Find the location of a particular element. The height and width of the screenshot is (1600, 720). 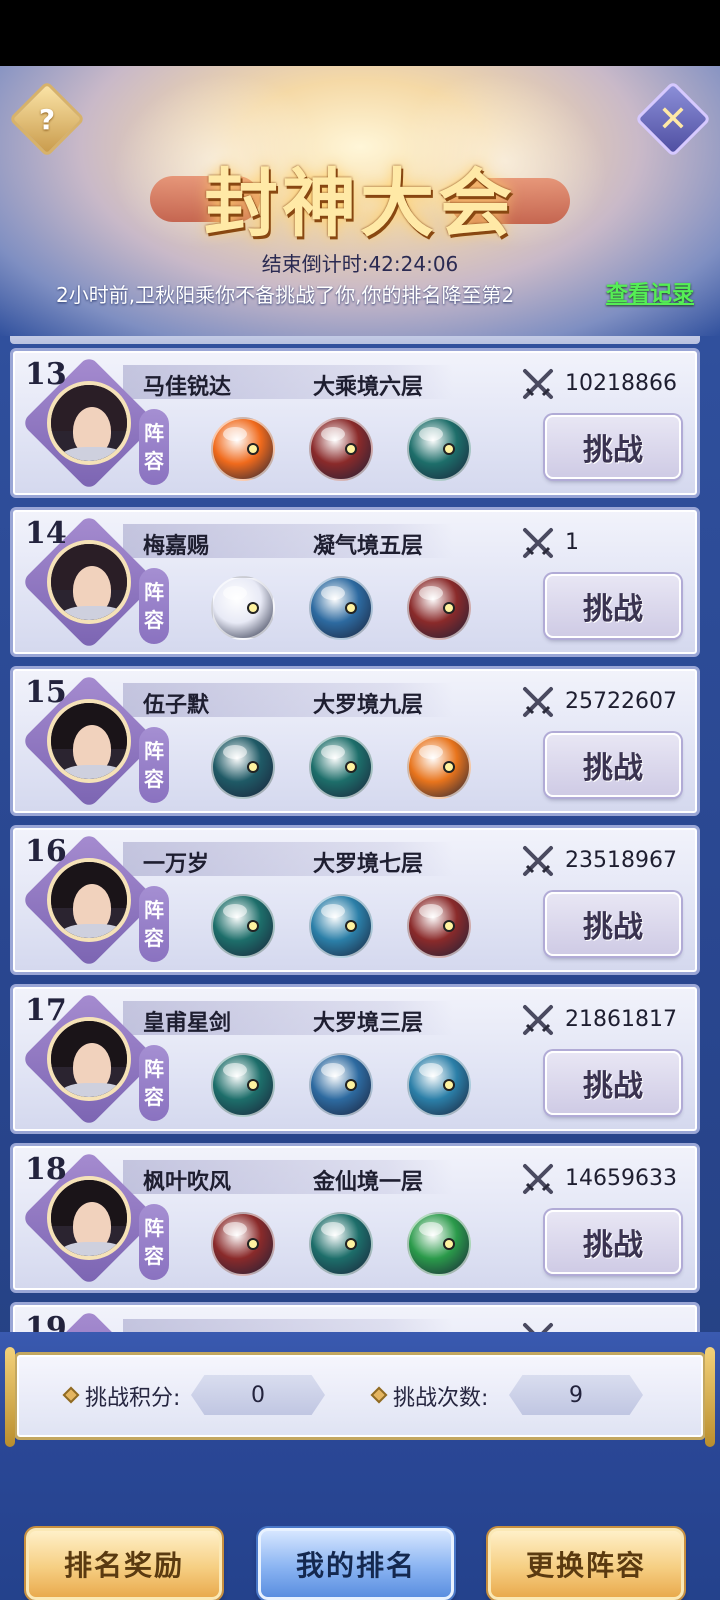

player-name: 皇甫星剑 is located at coordinates (187, 1023).